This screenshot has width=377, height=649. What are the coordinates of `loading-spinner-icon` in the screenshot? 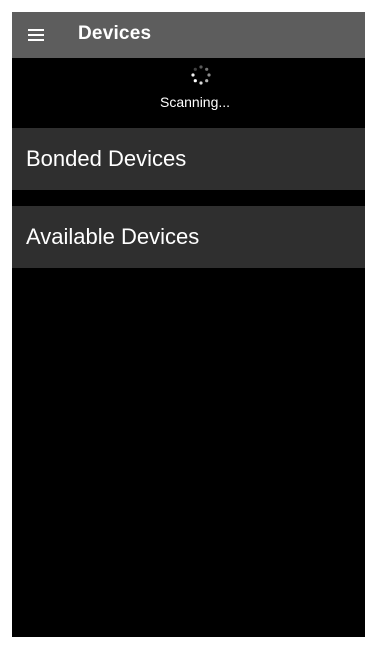 It's located at (201, 75).